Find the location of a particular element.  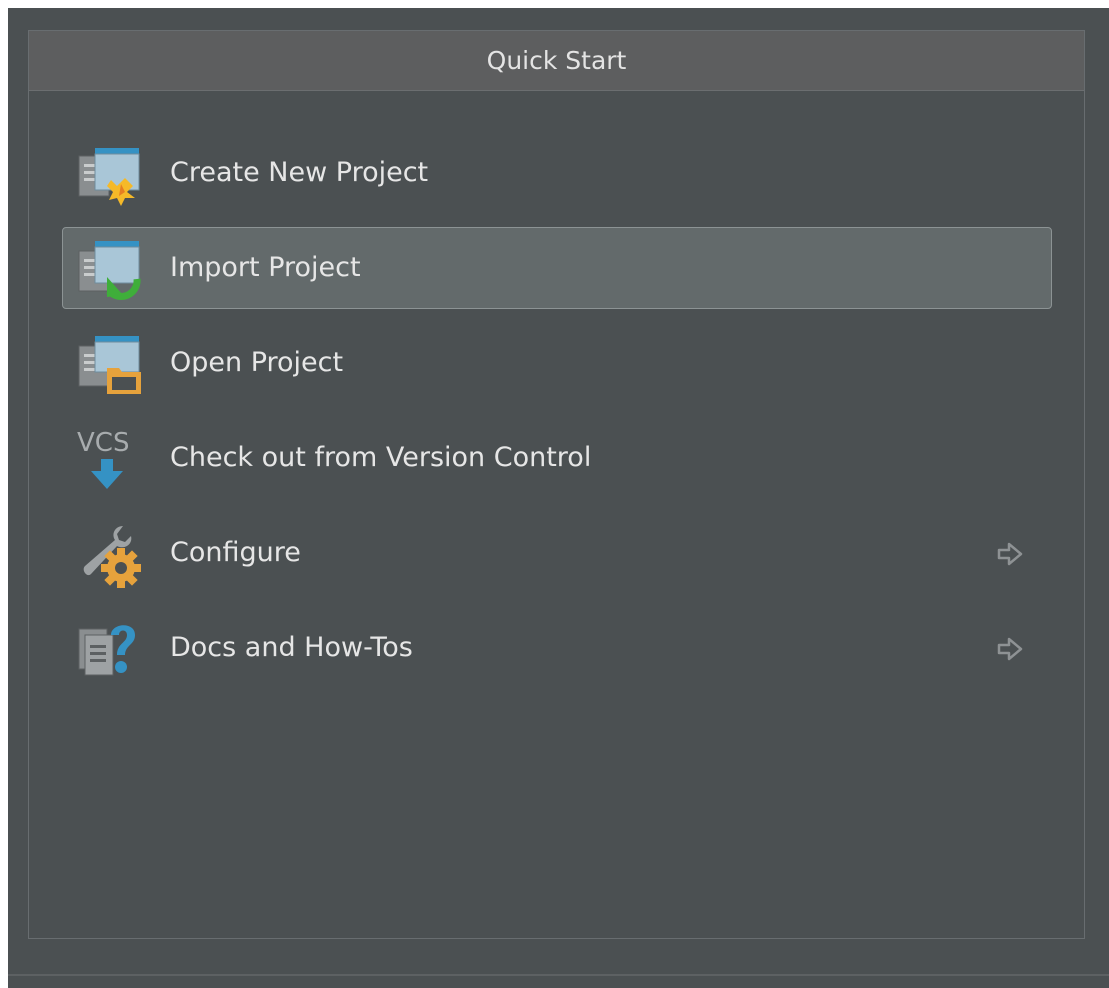

vcs-checkout-label: Check out from Version Control is located at coordinates (381, 457).